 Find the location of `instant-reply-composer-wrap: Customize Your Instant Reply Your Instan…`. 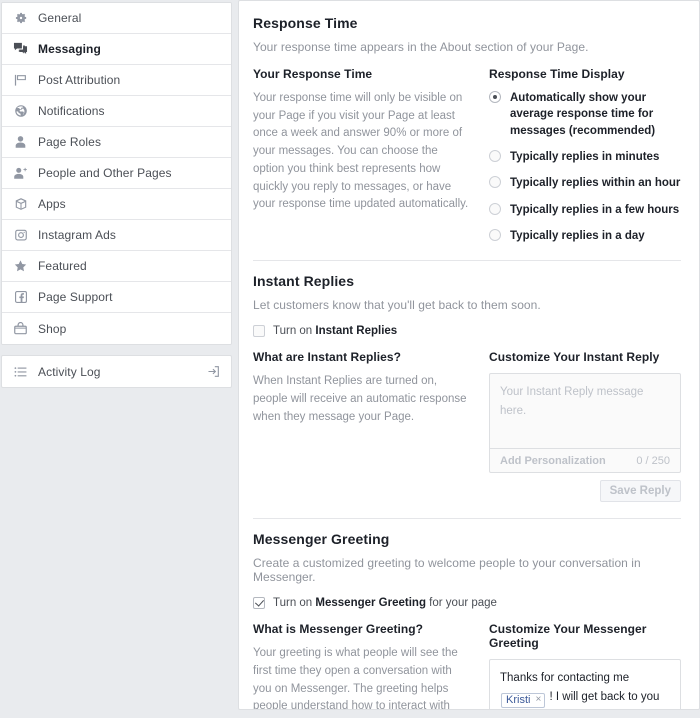

instant-reply-composer-wrap: Customize Your Instant Reply Your Instan… is located at coordinates (585, 426).